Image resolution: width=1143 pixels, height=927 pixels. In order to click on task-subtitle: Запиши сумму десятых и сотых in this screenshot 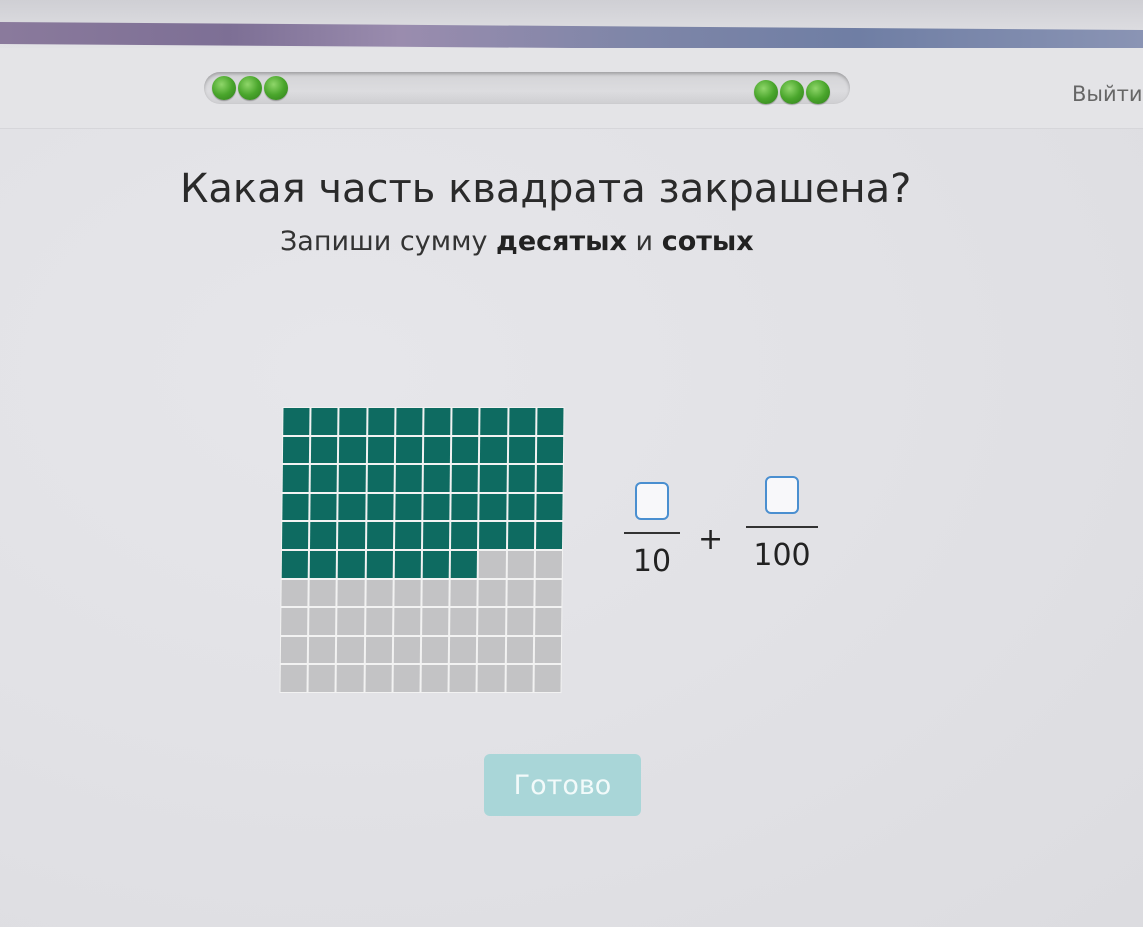, I will do `click(517, 241)`.